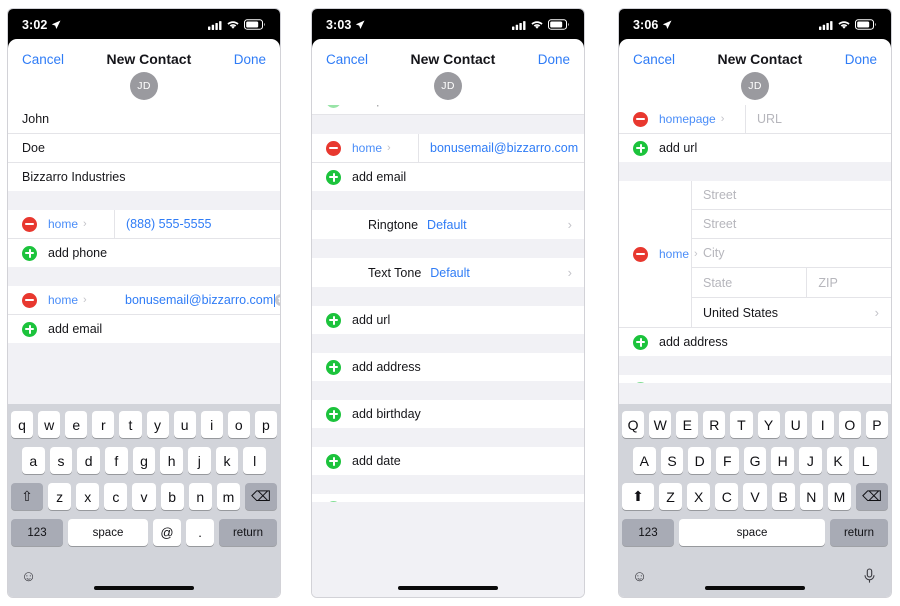 This screenshot has width=900, height=606. Describe the element at coordinates (699, 496) in the screenshot. I see `key-x: X` at that location.